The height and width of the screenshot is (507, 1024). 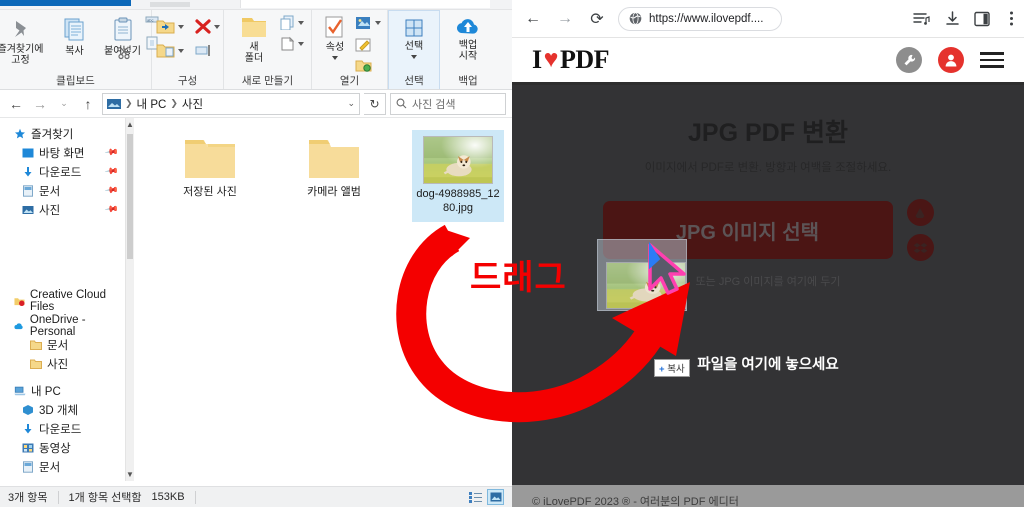 What do you see at coordinates (170, 26) in the screenshot?
I see `move-to-button` at bounding box center [170, 26].